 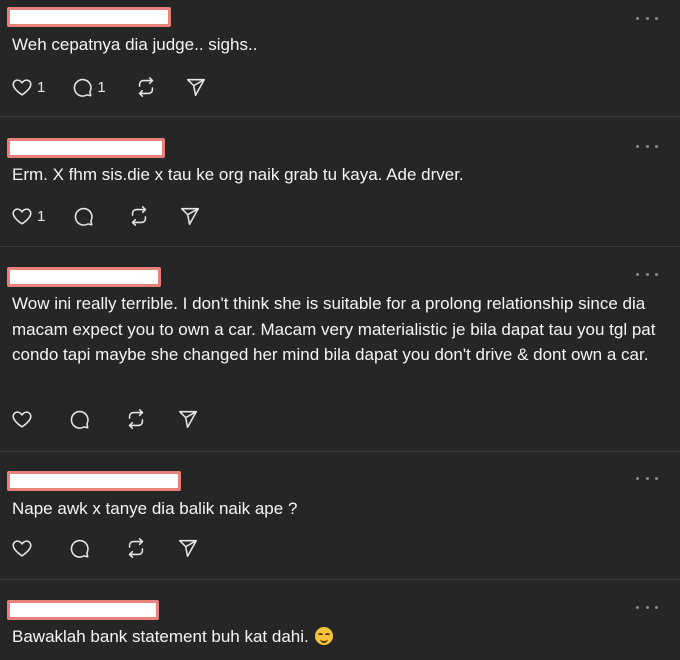 I want to click on reply-count: 1, so click(x=101, y=87).